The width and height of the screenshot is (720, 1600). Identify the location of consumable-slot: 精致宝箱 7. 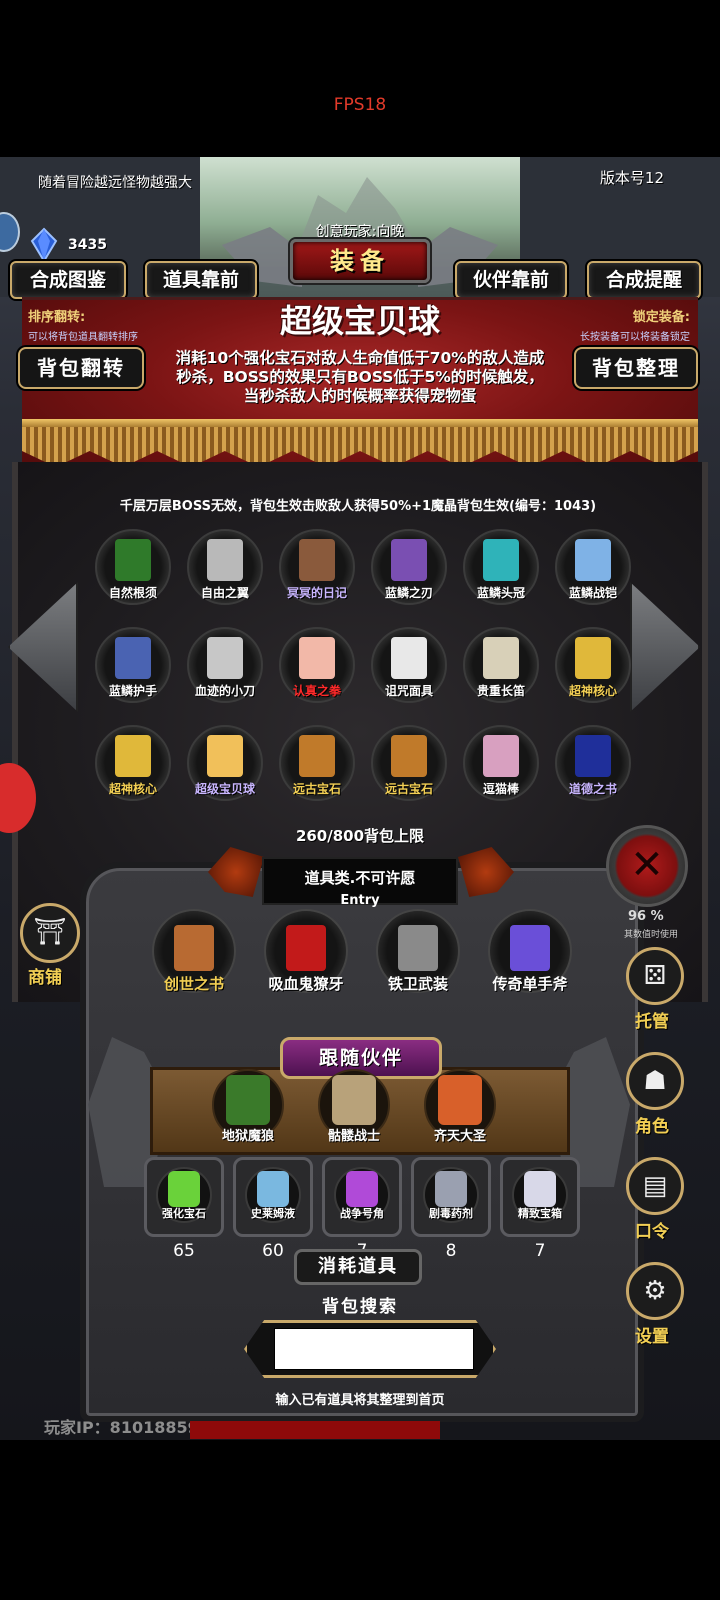
(540, 1212).